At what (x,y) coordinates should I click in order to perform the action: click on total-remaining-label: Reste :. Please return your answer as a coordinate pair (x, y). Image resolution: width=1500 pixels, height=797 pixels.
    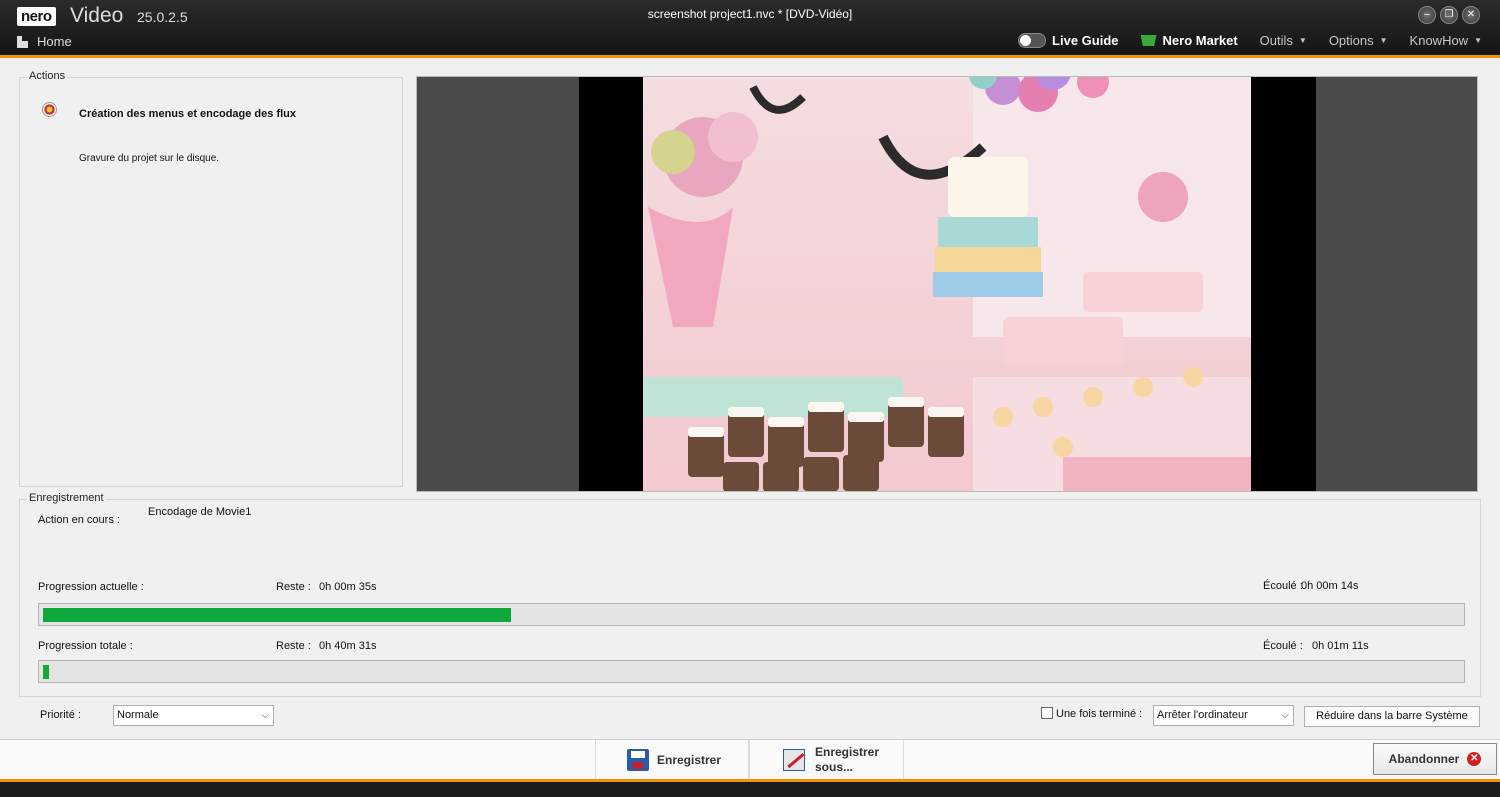
    Looking at the image, I should click on (293, 646).